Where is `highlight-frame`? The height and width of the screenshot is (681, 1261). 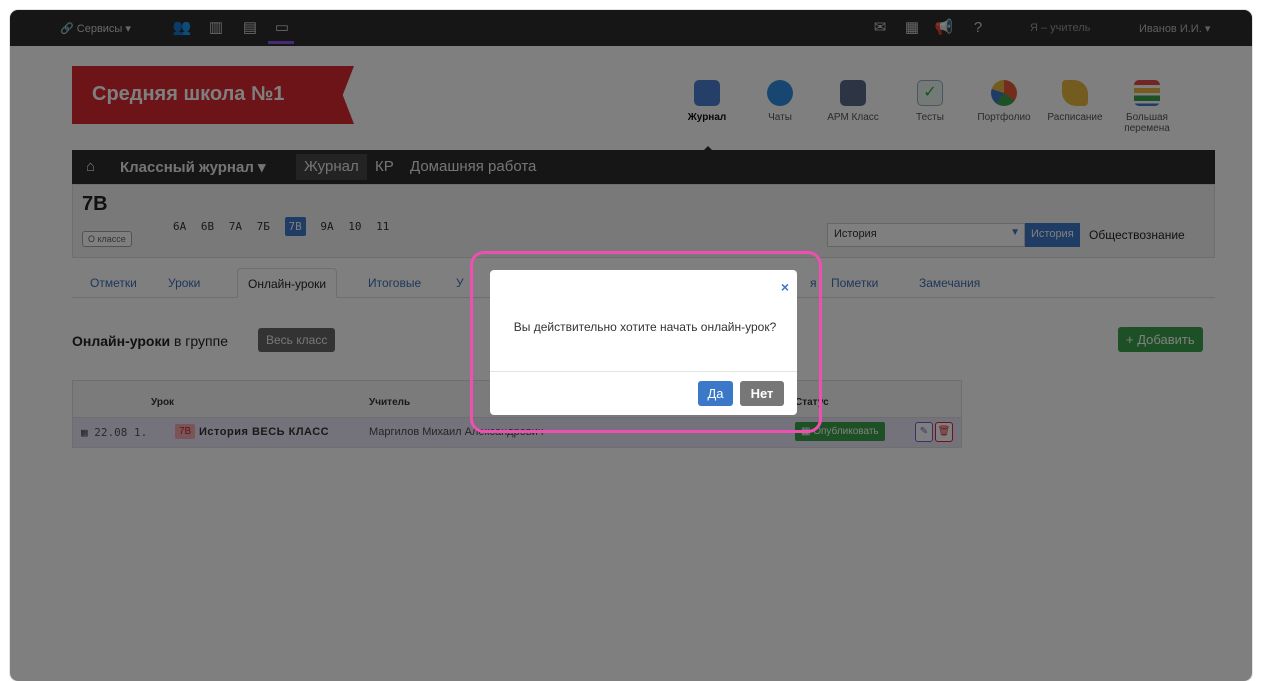 highlight-frame is located at coordinates (646, 342).